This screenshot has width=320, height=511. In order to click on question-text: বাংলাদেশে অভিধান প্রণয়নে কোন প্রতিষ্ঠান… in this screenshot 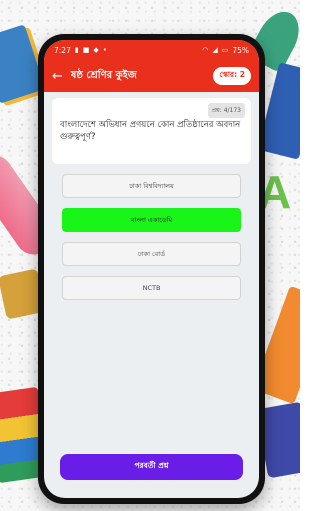, I will do `click(150, 131)`.